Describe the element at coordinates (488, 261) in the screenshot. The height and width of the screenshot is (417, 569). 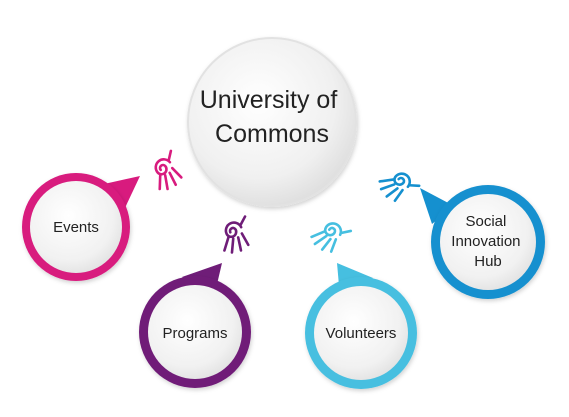
I see `node-label-line: Hub` at that location.